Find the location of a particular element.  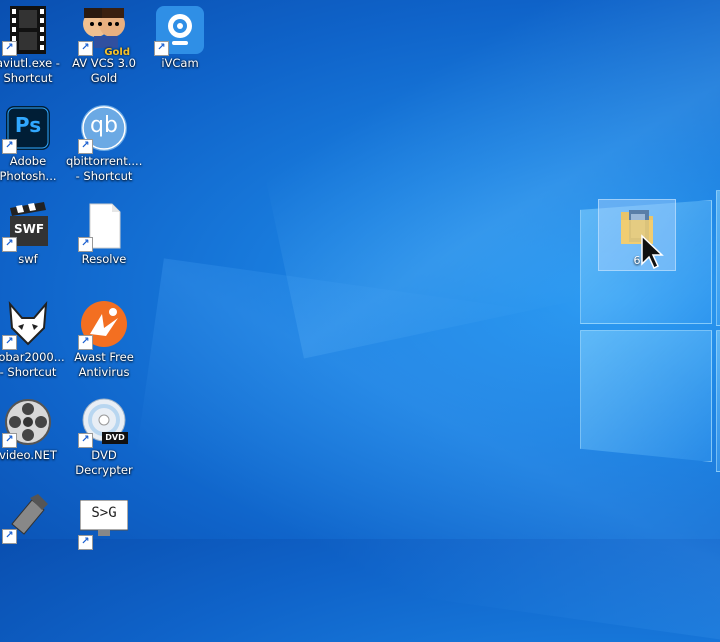

desktop-icon-video-net: ↗ video.NET is located at coordinates (33, 430).